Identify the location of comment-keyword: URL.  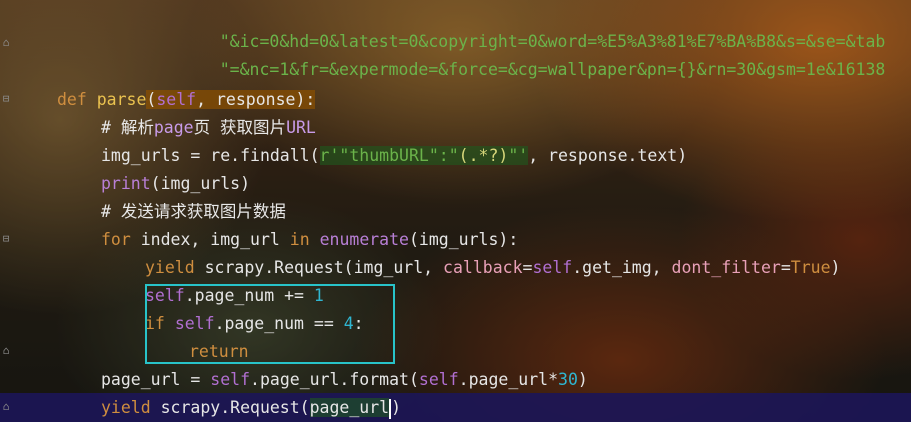
(301, 127).